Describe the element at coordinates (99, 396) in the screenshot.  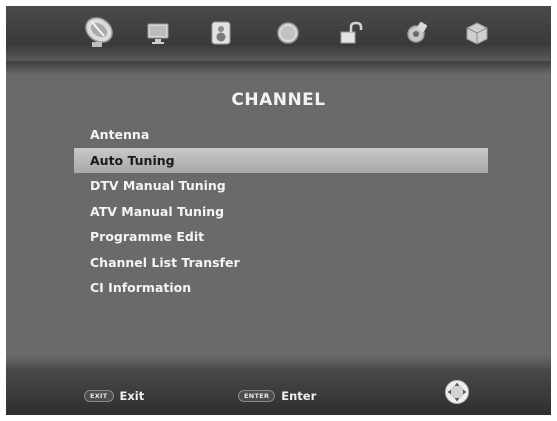
I see `exit-key-badge: EXIT` at that location.